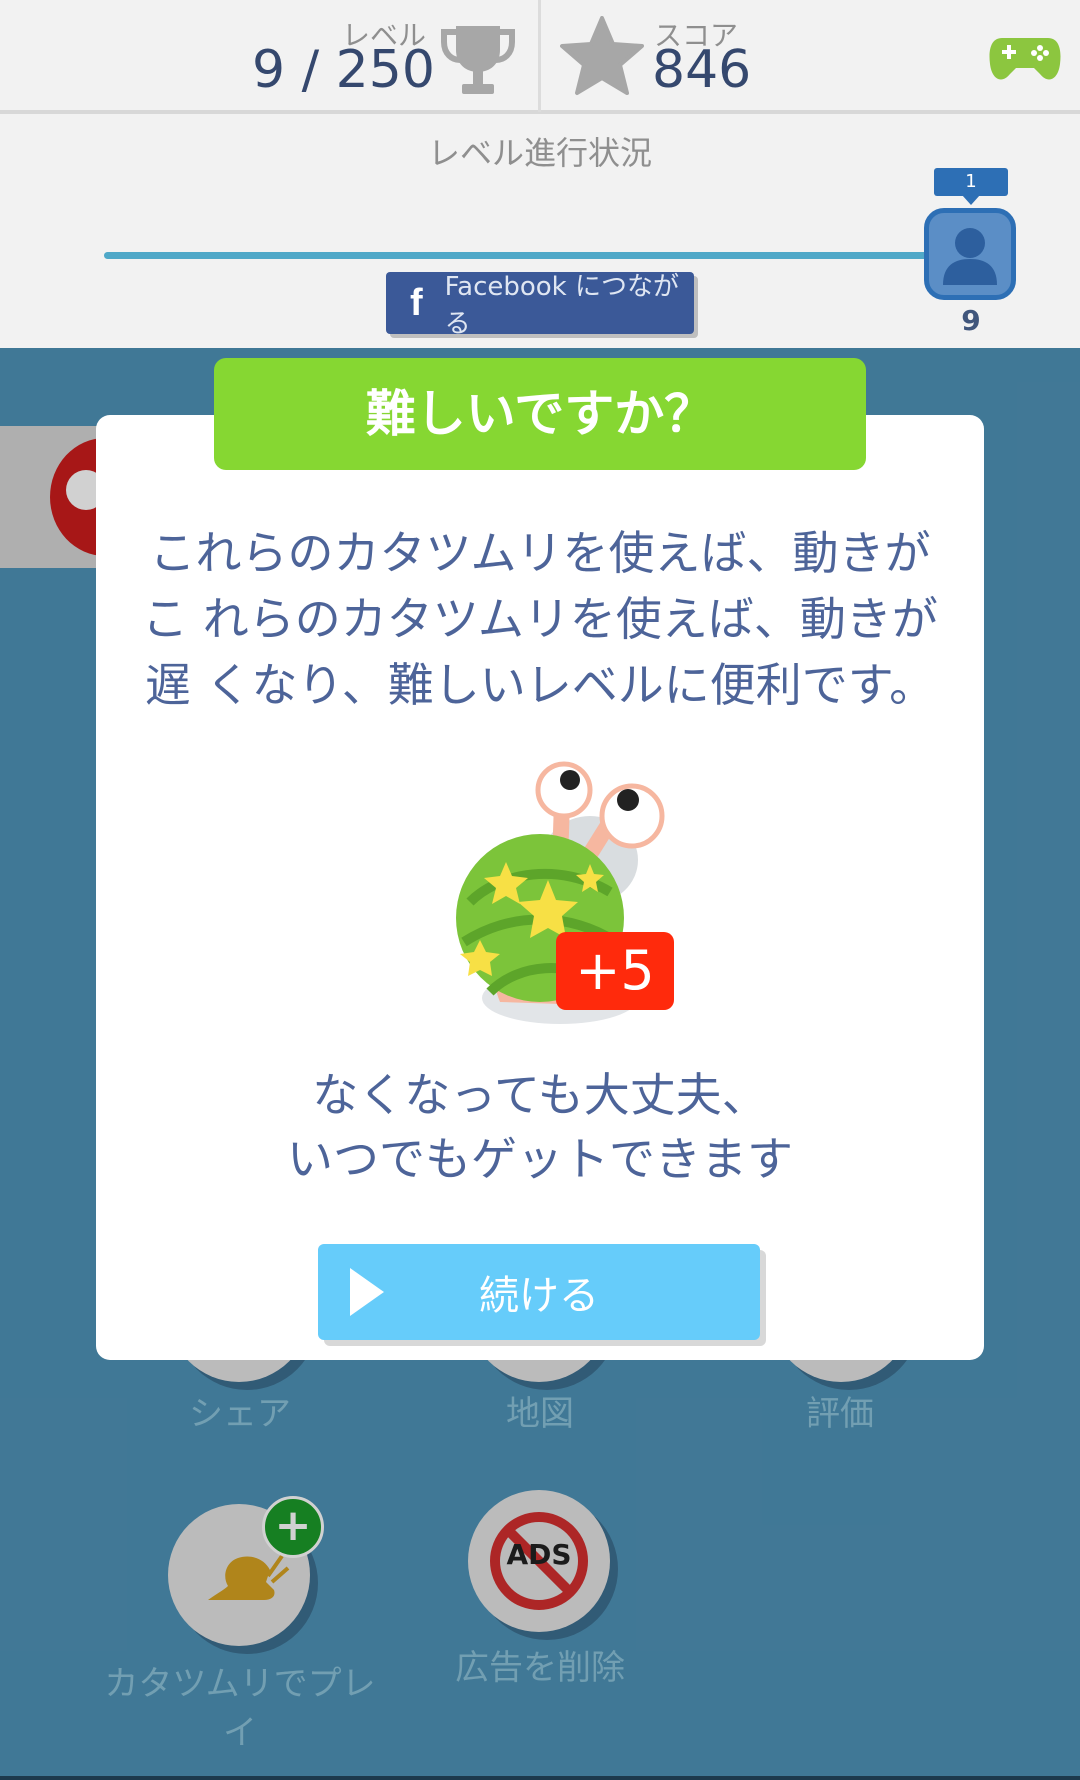  What do you see at coordinates (602, 56) in the screenshot?
I see `star-icon` at bounding box center [602, 56].